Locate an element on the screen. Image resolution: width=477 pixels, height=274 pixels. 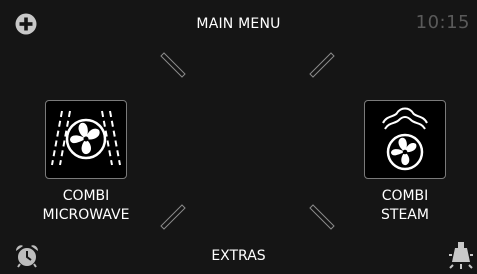
lamp-icon is located at coordinates (461, 255).